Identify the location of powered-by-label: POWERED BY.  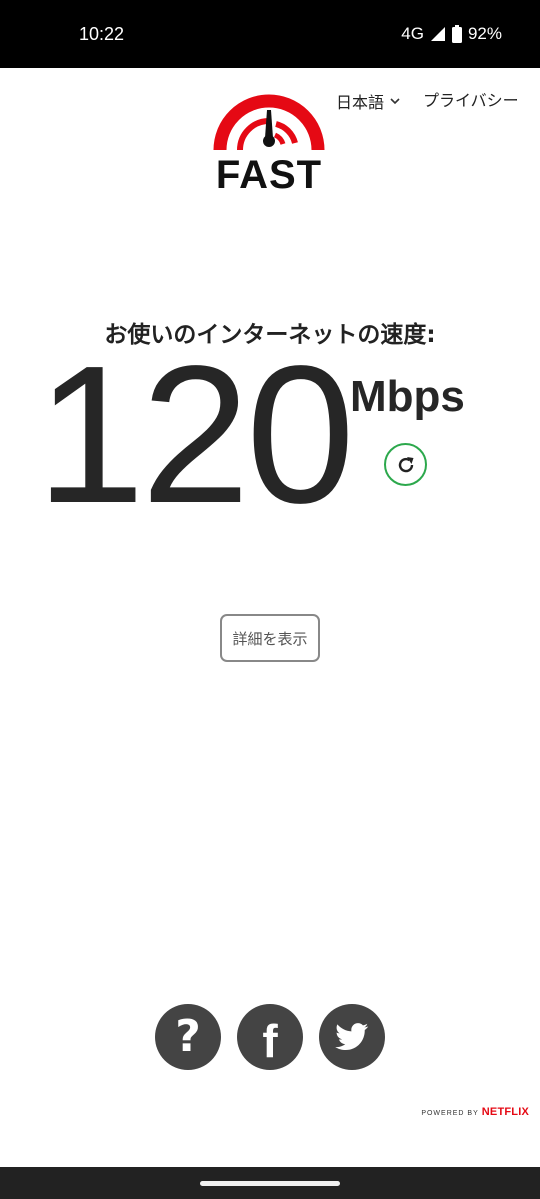
(450, 1113).